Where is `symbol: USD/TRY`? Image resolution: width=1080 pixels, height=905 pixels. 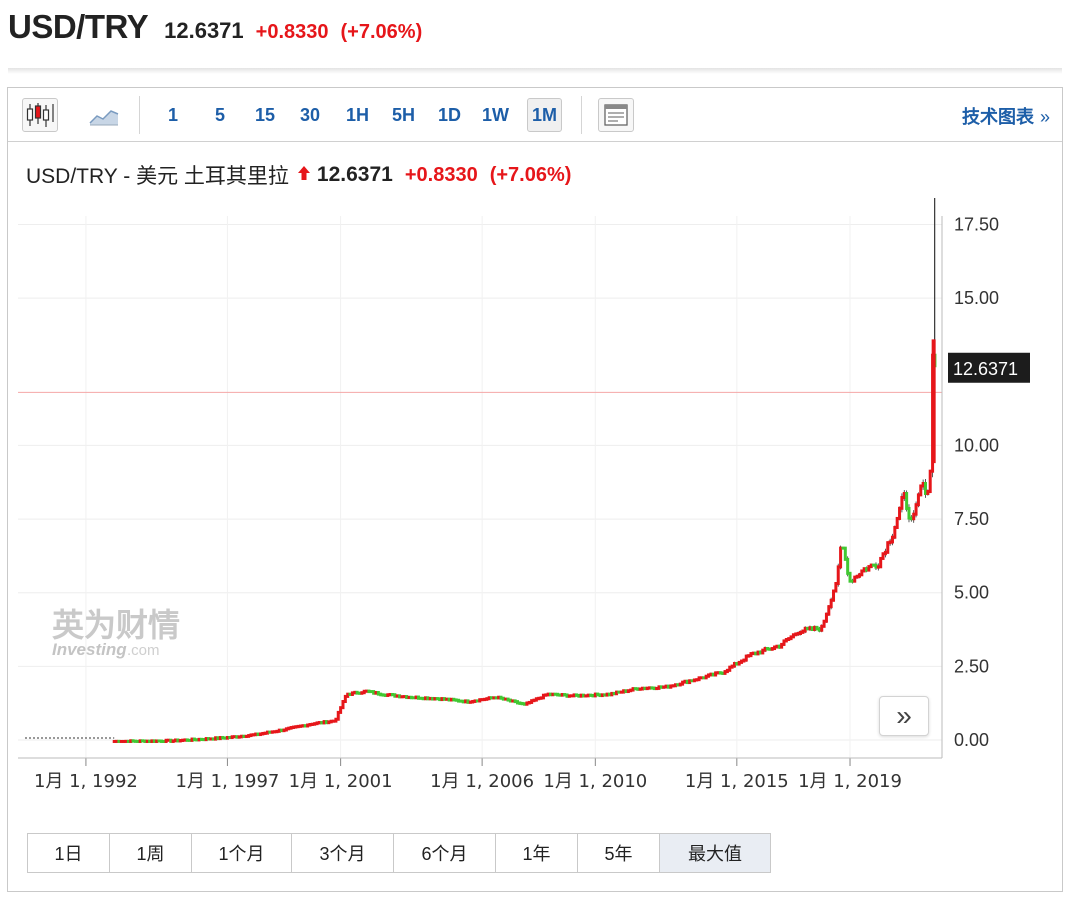 symbol: USD/TRY is located at coordinates (78, 26).